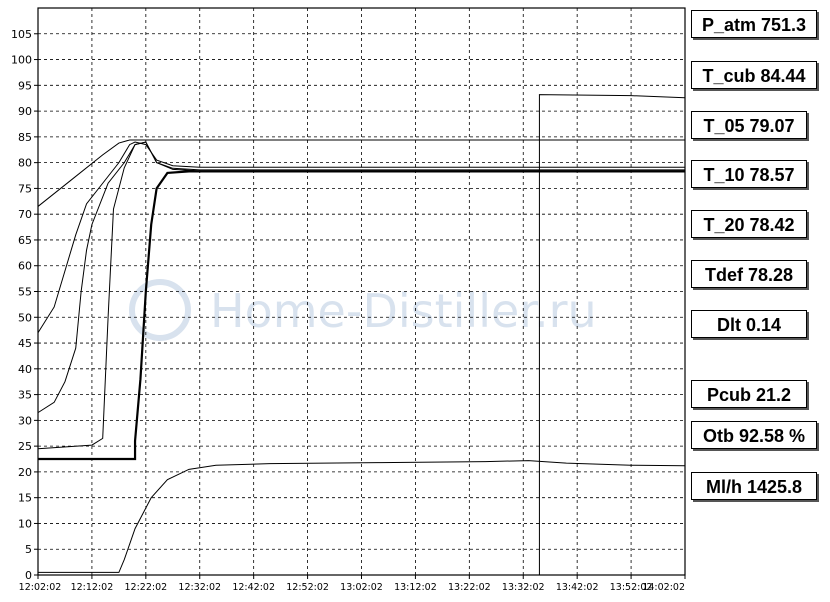 The width and height of the screenshot is (830, 602). Describe the element at coordinates (25, 137) in the screenshot. I see `y-tick-label: 85` at that location.